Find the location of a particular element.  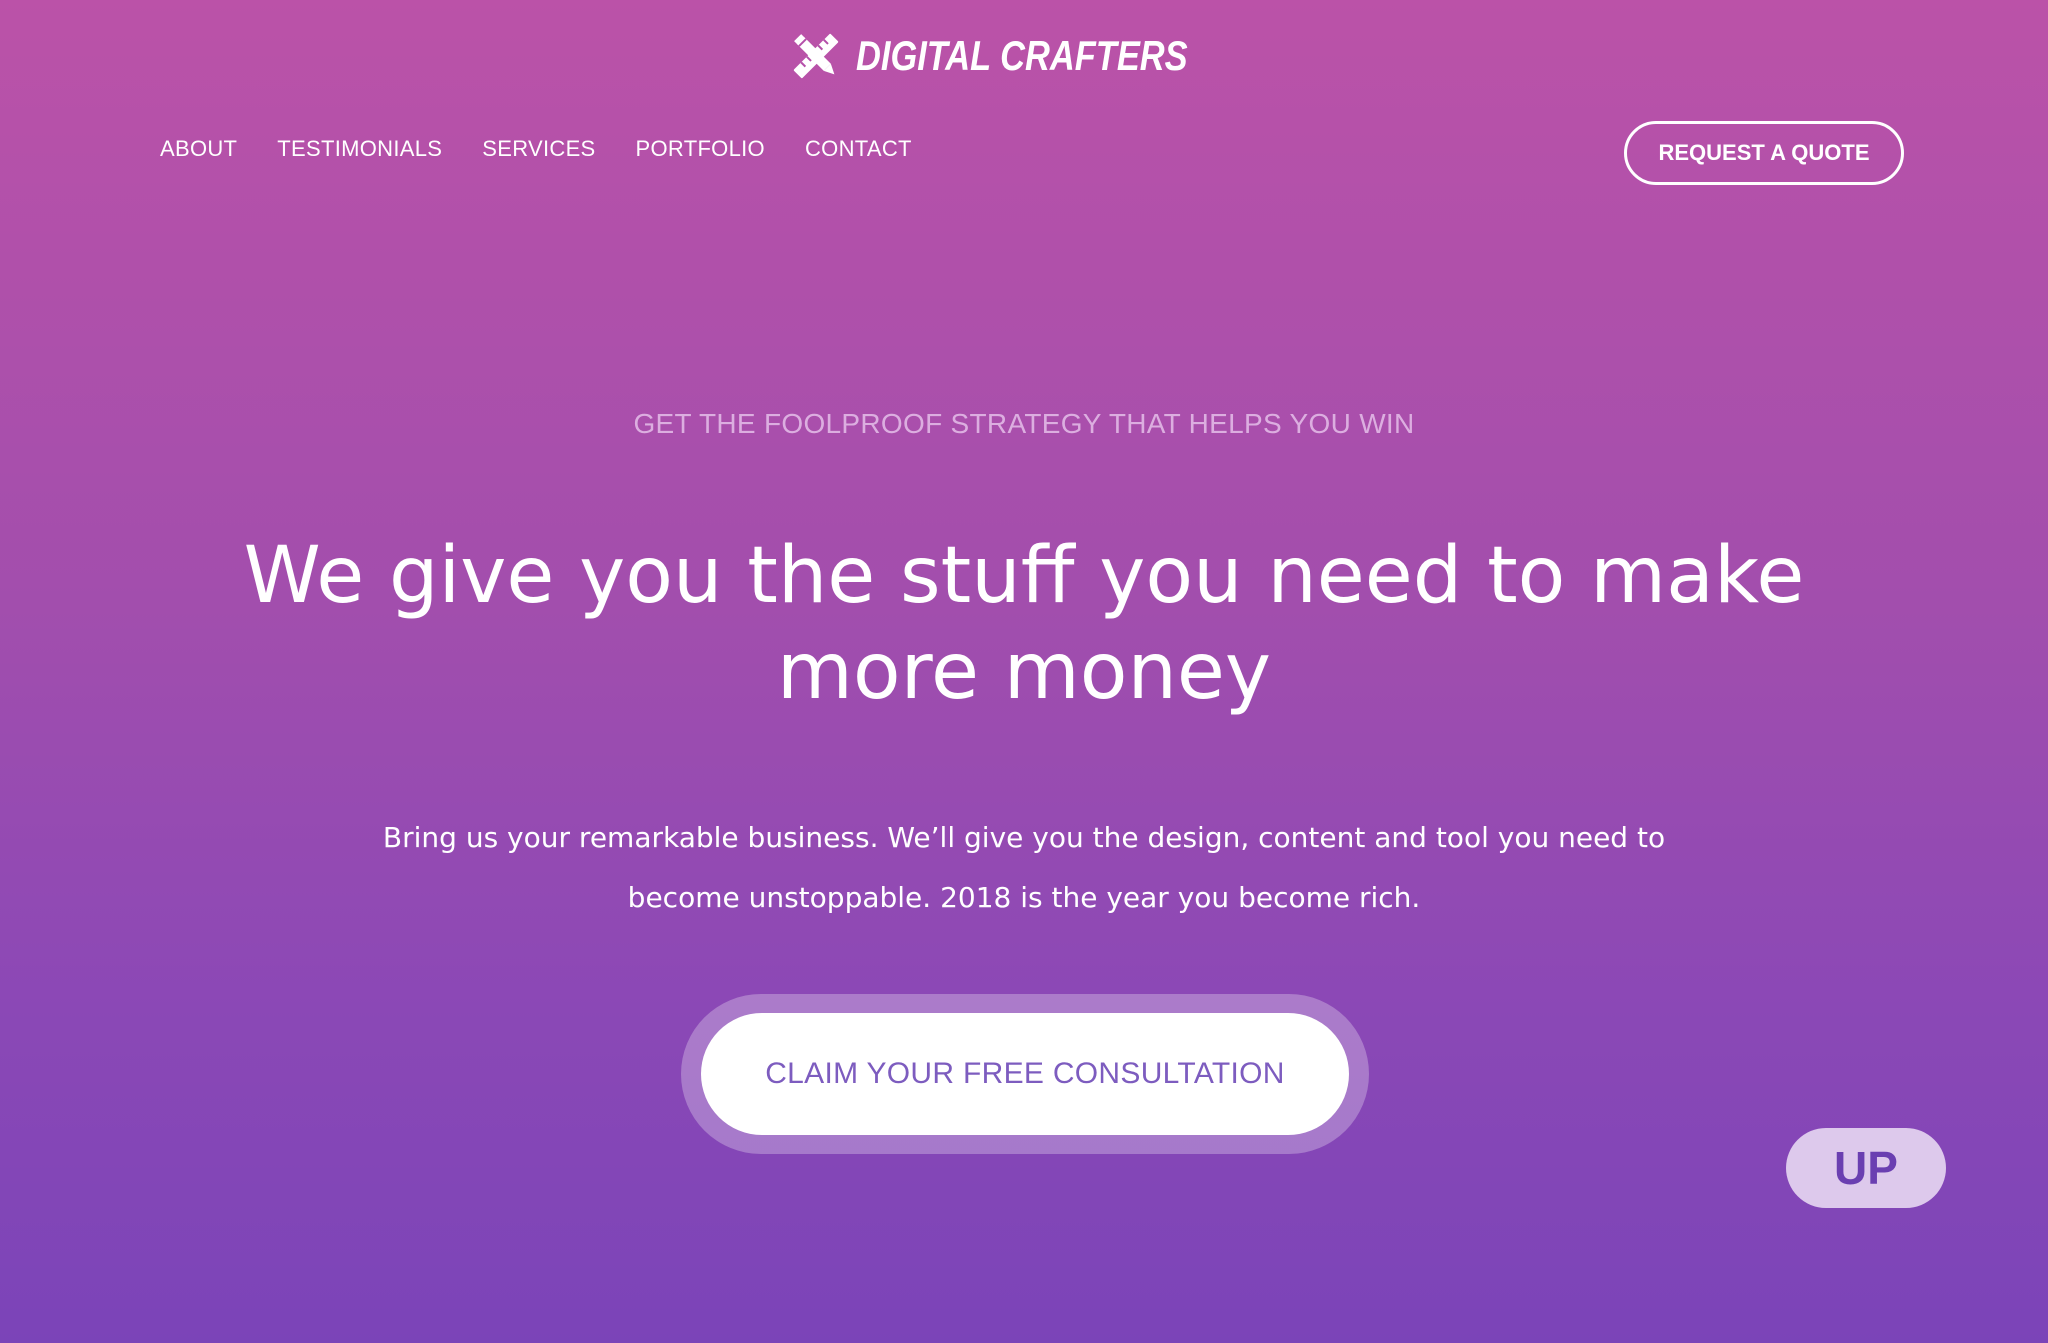

claim-consultation-button: CLAIM YOUR FREE CONSULTATION is located at coordinates (1025, 1074).